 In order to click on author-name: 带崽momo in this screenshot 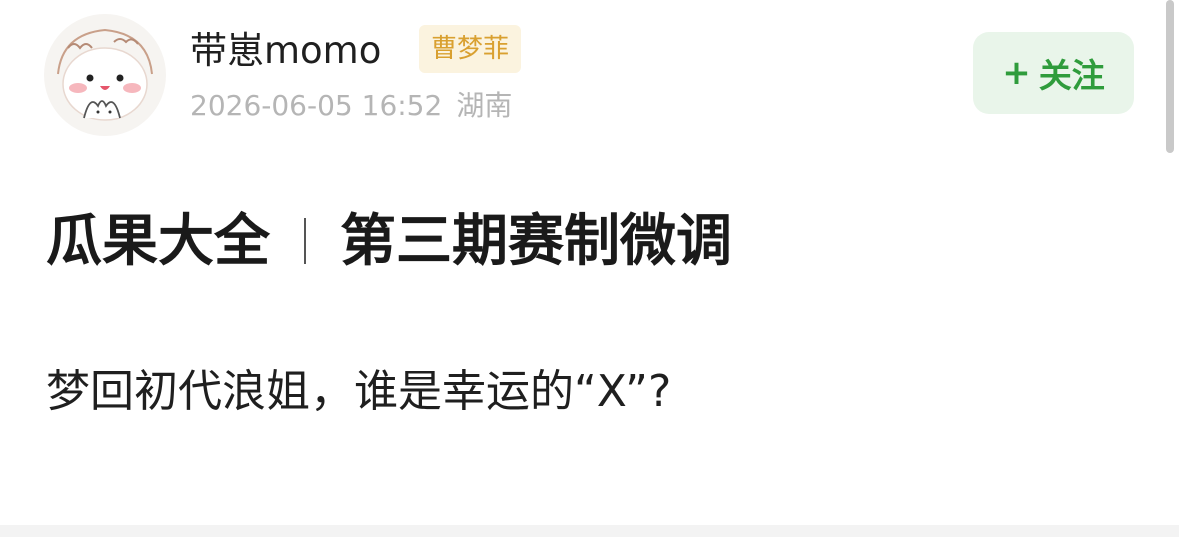, I will do `click(285, 51)`.